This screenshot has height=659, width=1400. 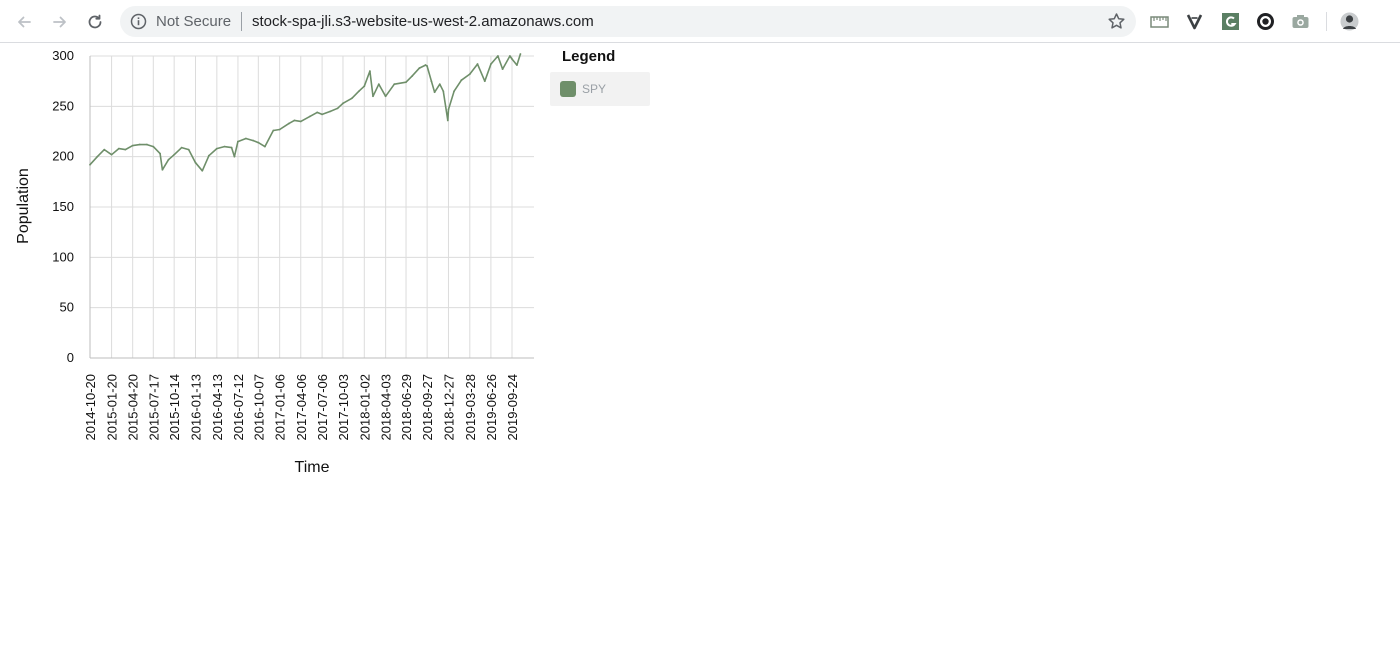 I want to click on y-tick-label: 50, so click(x=67, y=307).